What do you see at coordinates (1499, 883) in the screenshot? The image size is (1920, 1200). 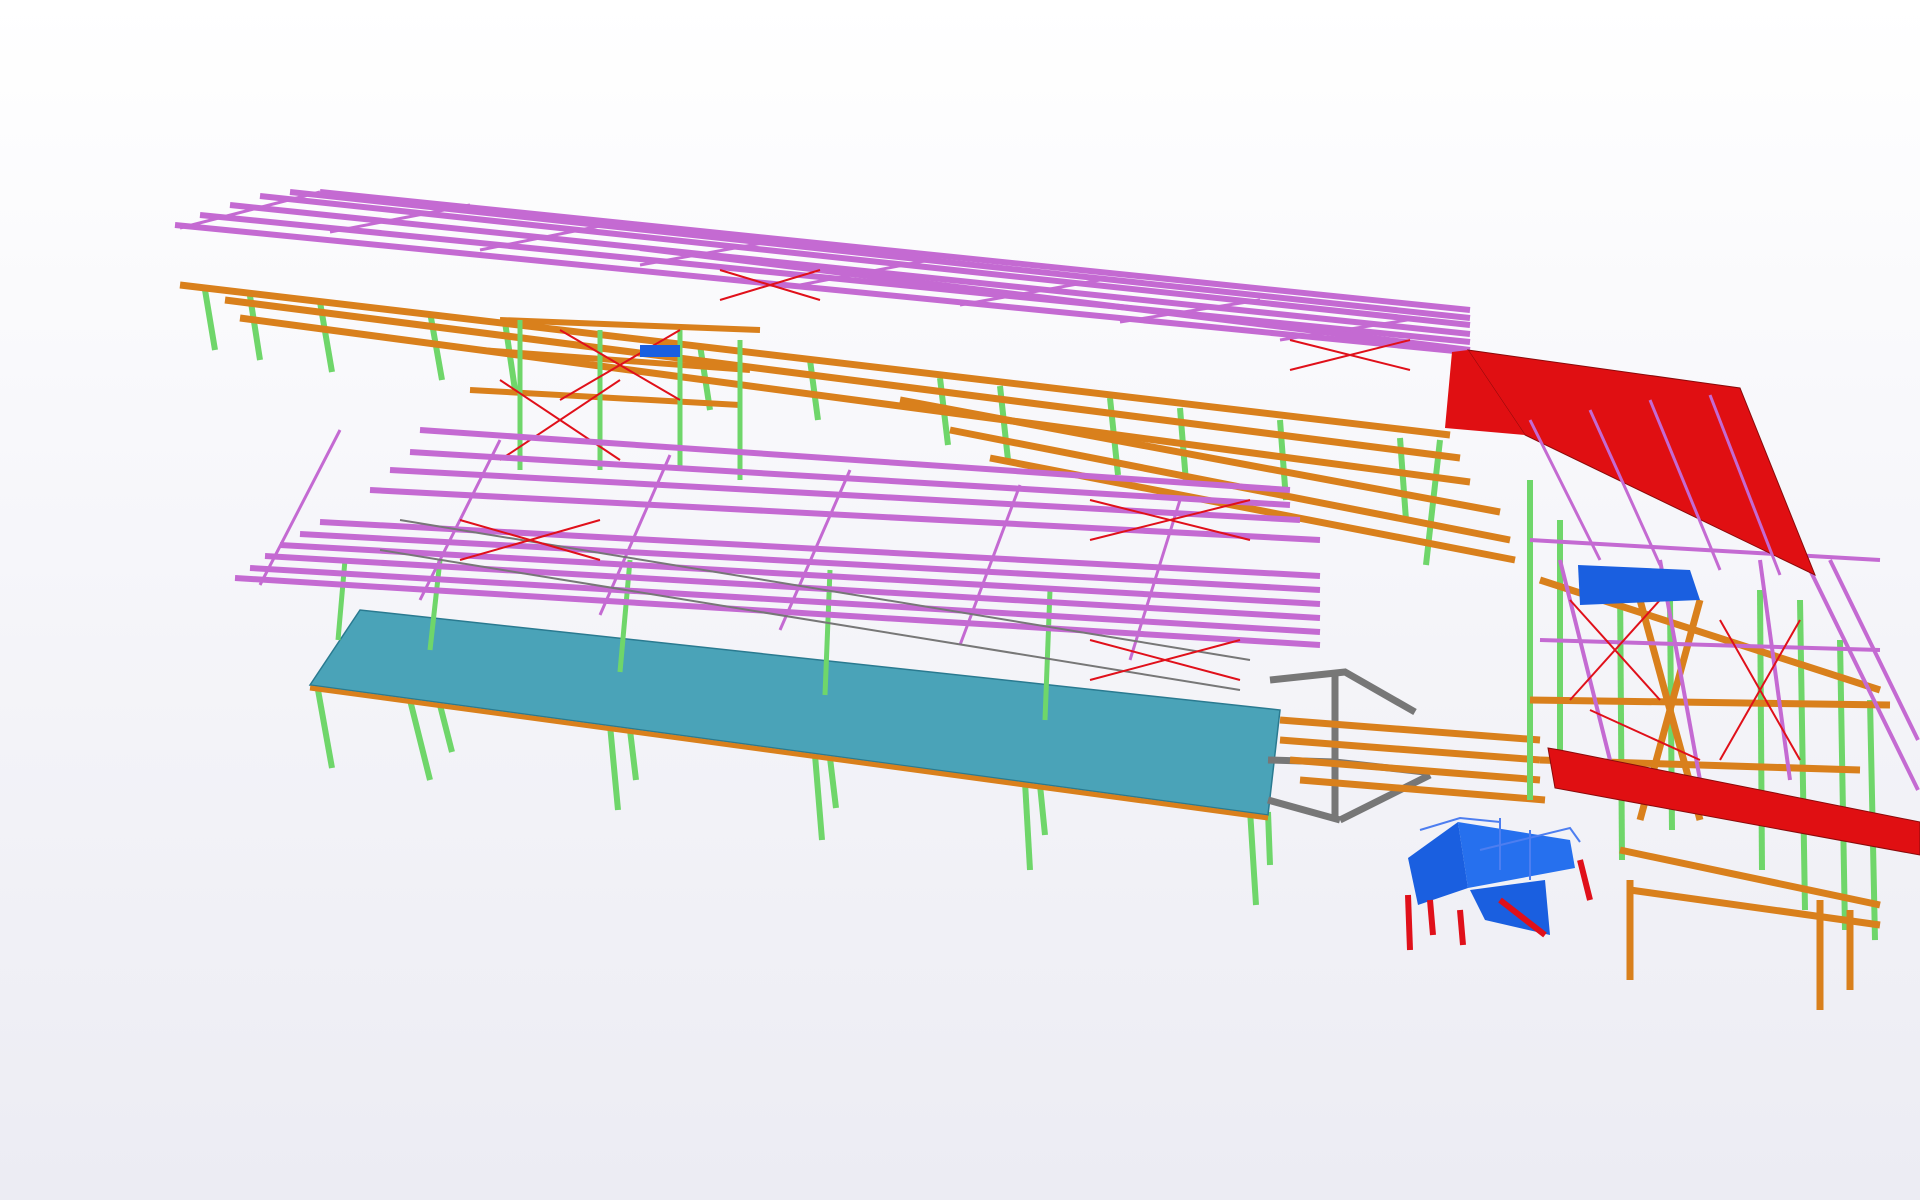 I see `steel-stair` at bounding box center [1499, 883].